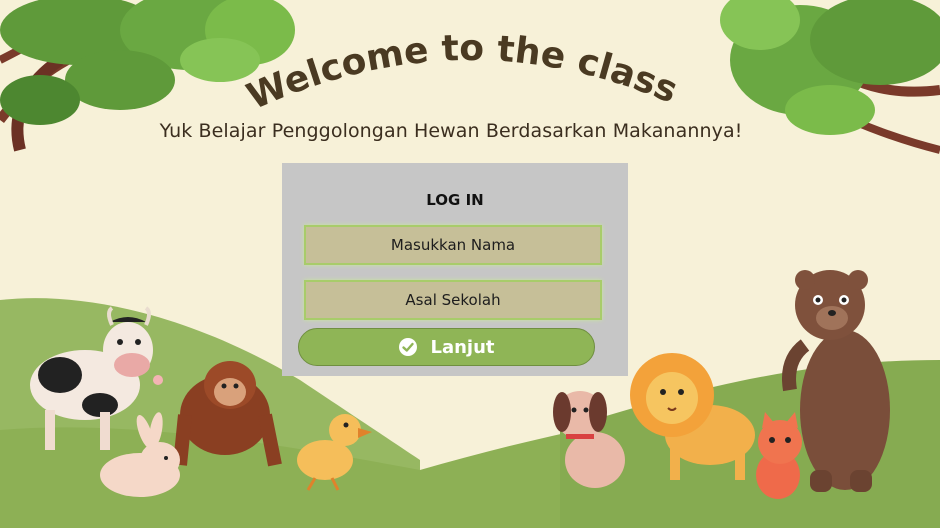  Describe the element at coordinates (227, 414) in the screenshot. I see `orangutan-icon` at that location.